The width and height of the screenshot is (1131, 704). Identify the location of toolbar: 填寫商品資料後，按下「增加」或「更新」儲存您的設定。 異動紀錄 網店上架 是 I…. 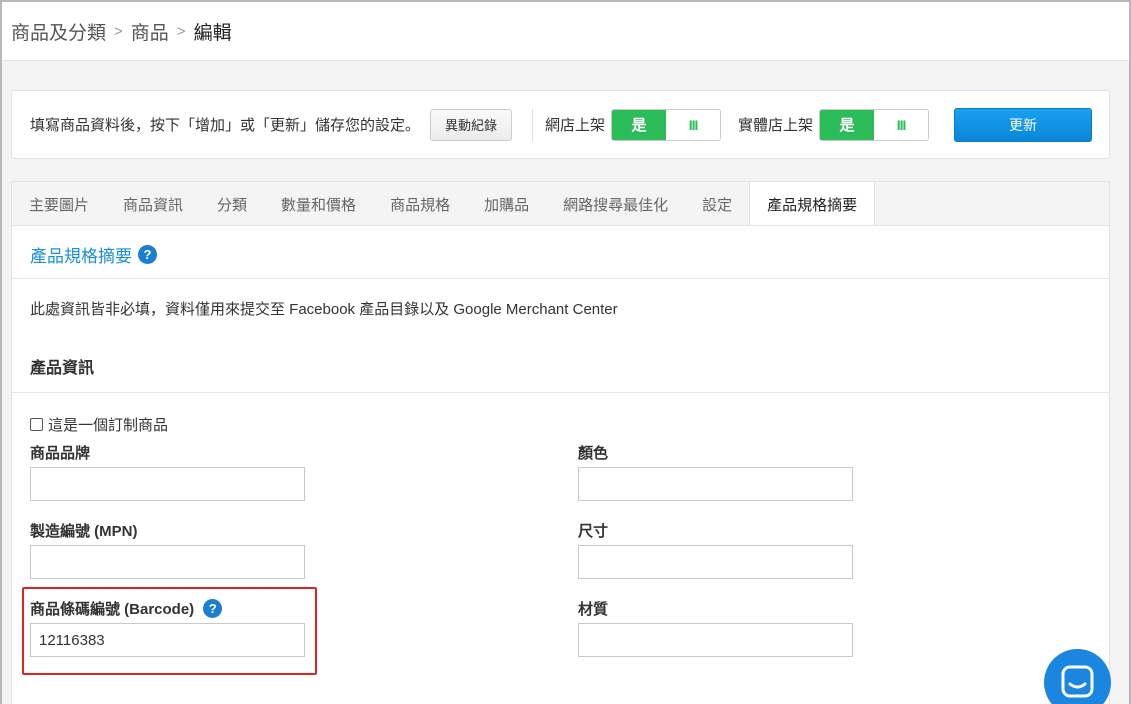
(560, 124).